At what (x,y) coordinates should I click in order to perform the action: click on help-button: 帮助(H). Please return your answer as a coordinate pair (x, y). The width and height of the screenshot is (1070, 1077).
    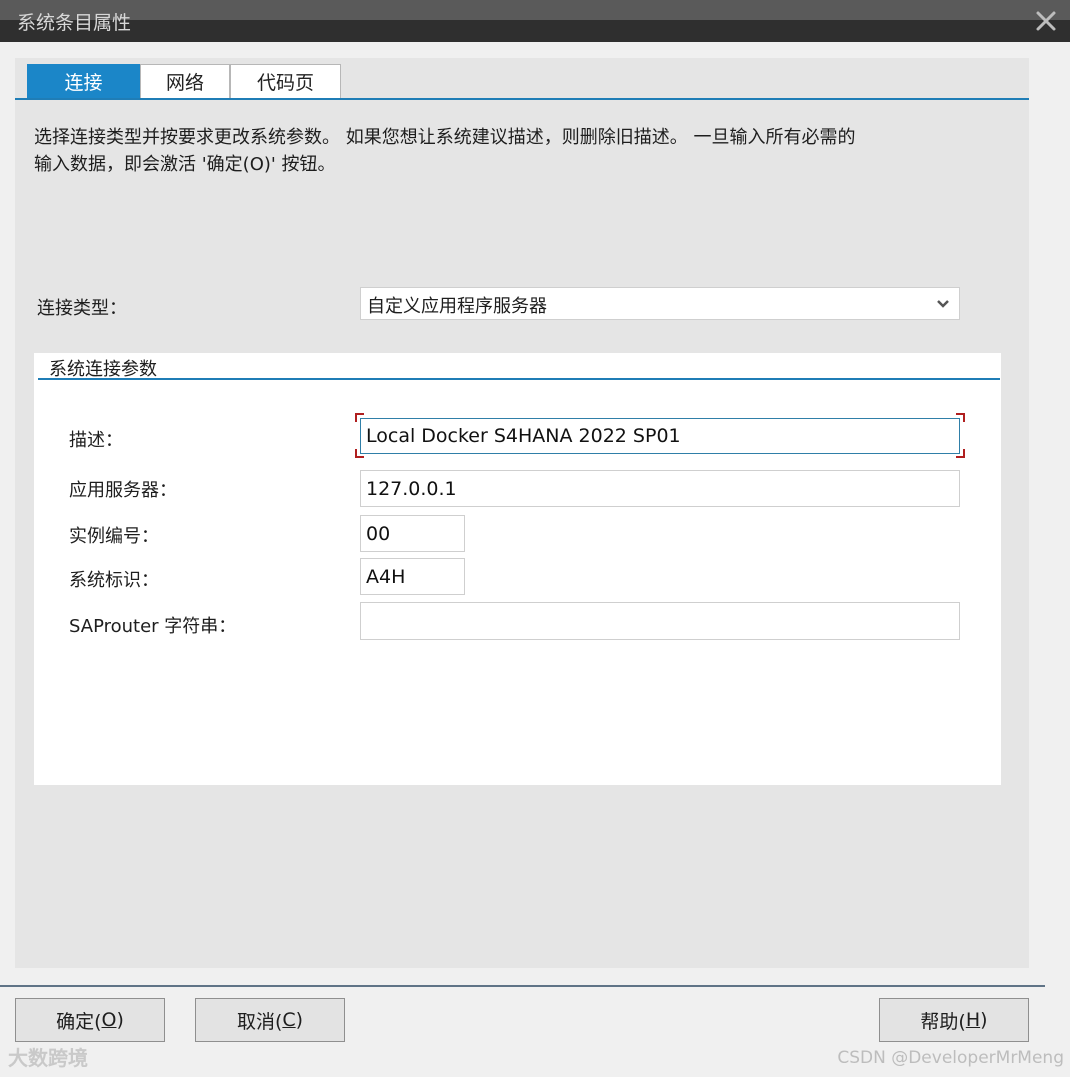
    Looking at the image, I should click on (954, 1020).